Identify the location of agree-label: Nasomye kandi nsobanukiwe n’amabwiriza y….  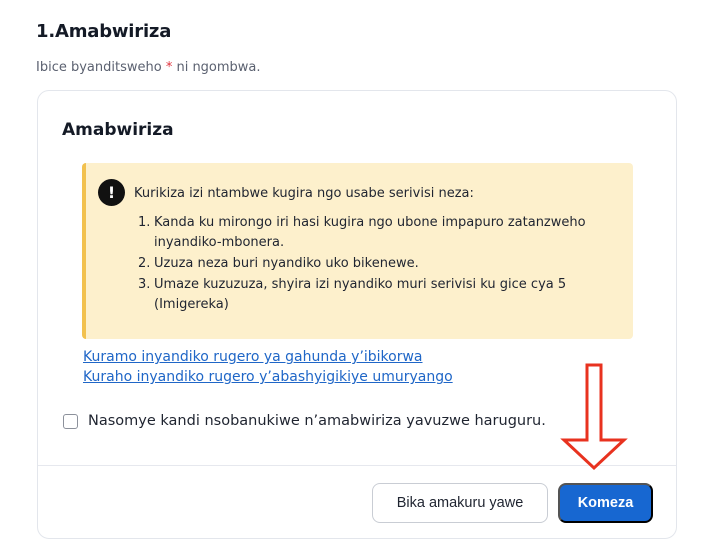
(317, 421).